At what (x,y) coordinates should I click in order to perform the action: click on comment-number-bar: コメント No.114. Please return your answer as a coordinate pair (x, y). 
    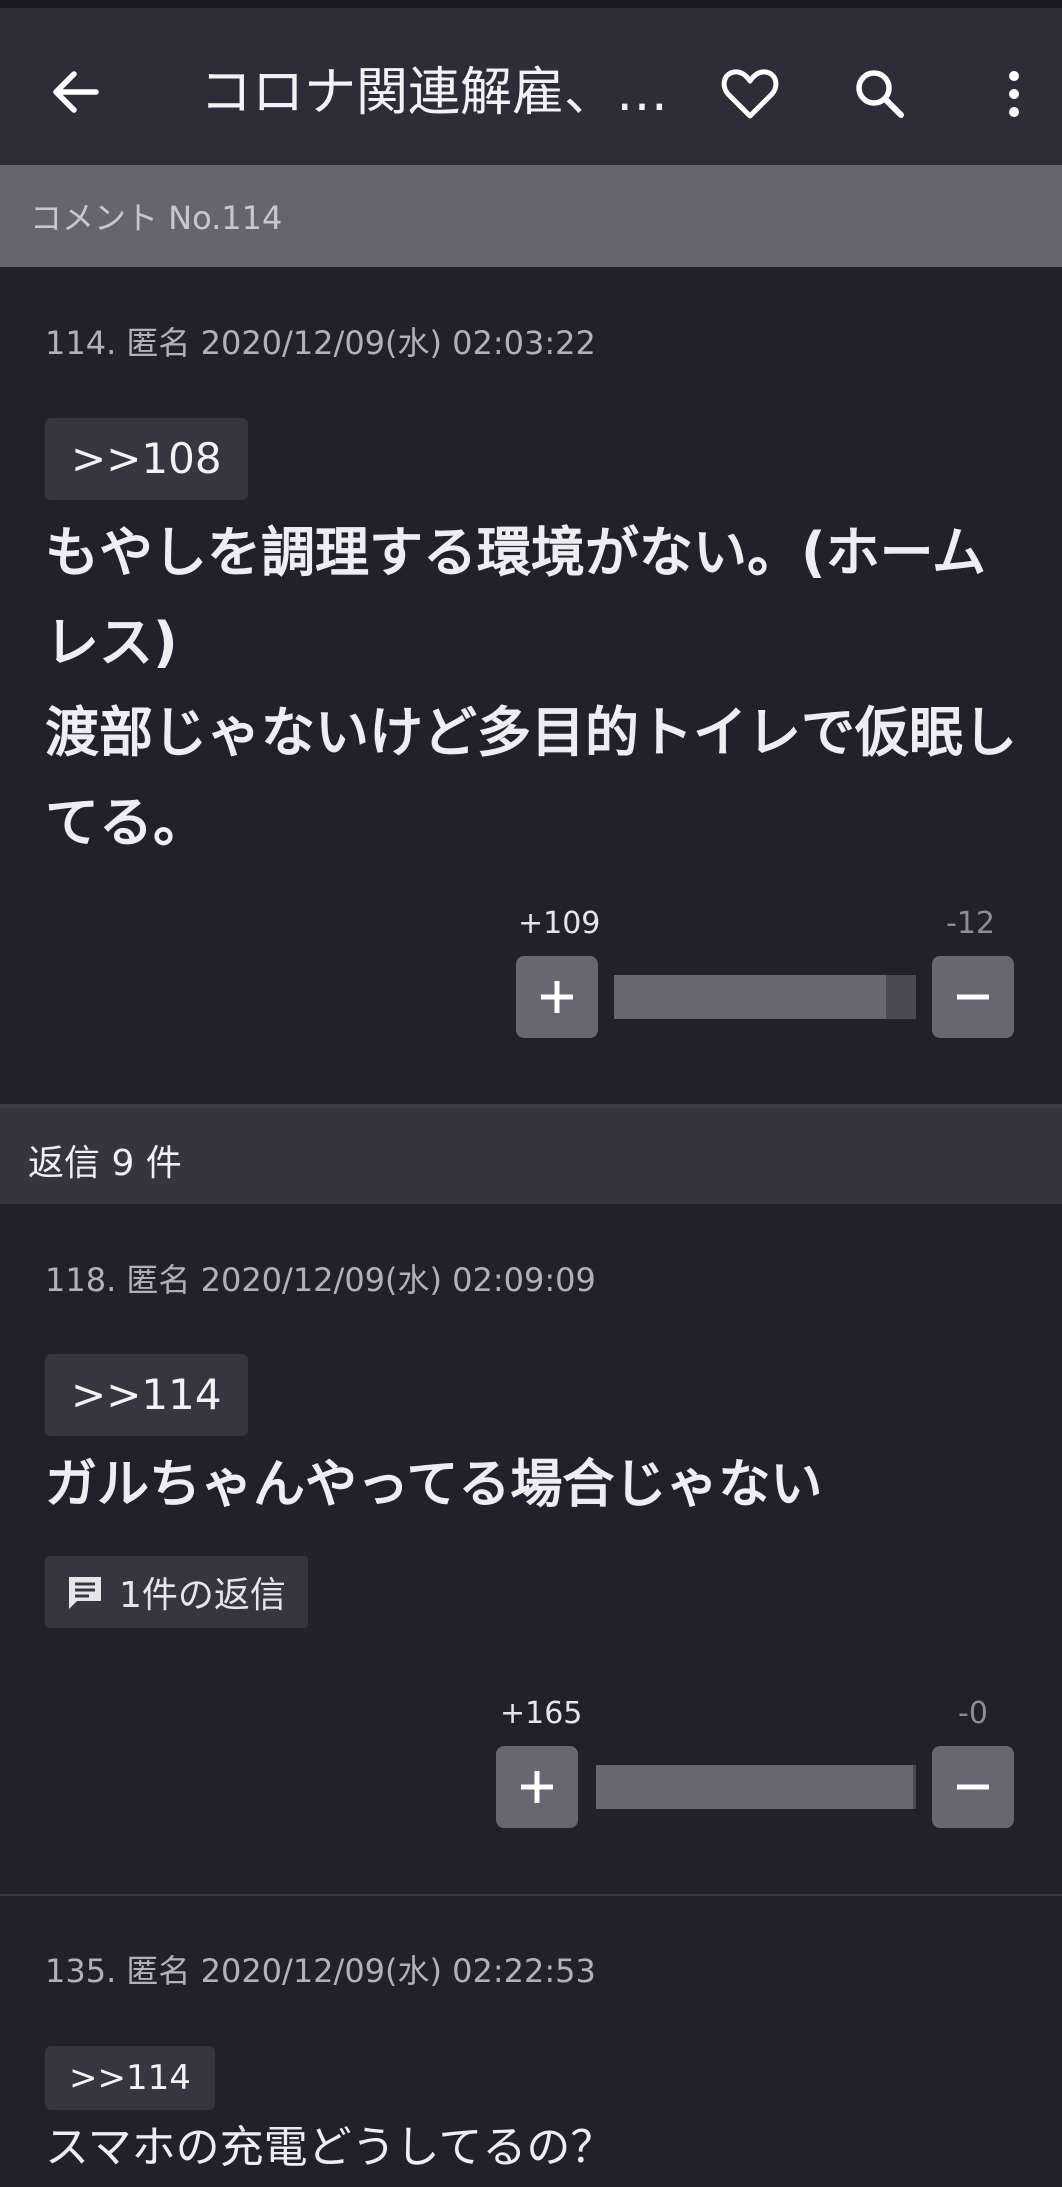
    Looking at the image, I should click on (531, 216).